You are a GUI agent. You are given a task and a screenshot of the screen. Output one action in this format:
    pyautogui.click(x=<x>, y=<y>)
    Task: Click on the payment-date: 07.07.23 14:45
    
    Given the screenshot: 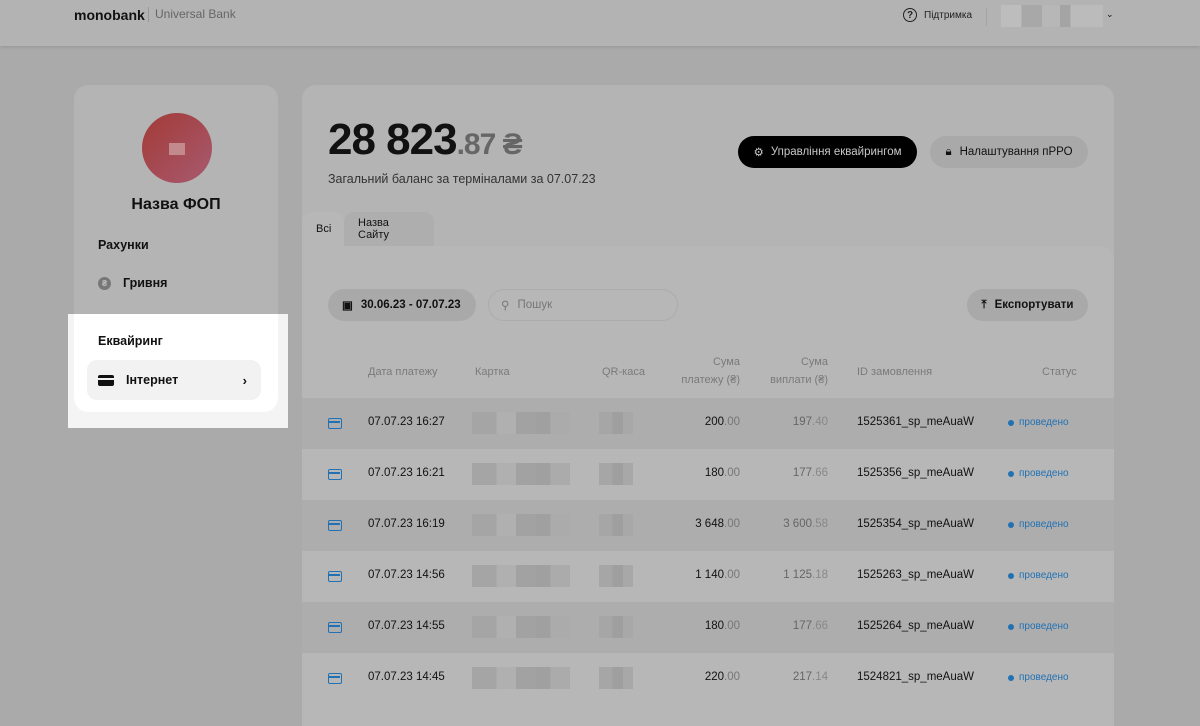 What is the action you would take?
    pyautogui.click(x=406, y=677)
    